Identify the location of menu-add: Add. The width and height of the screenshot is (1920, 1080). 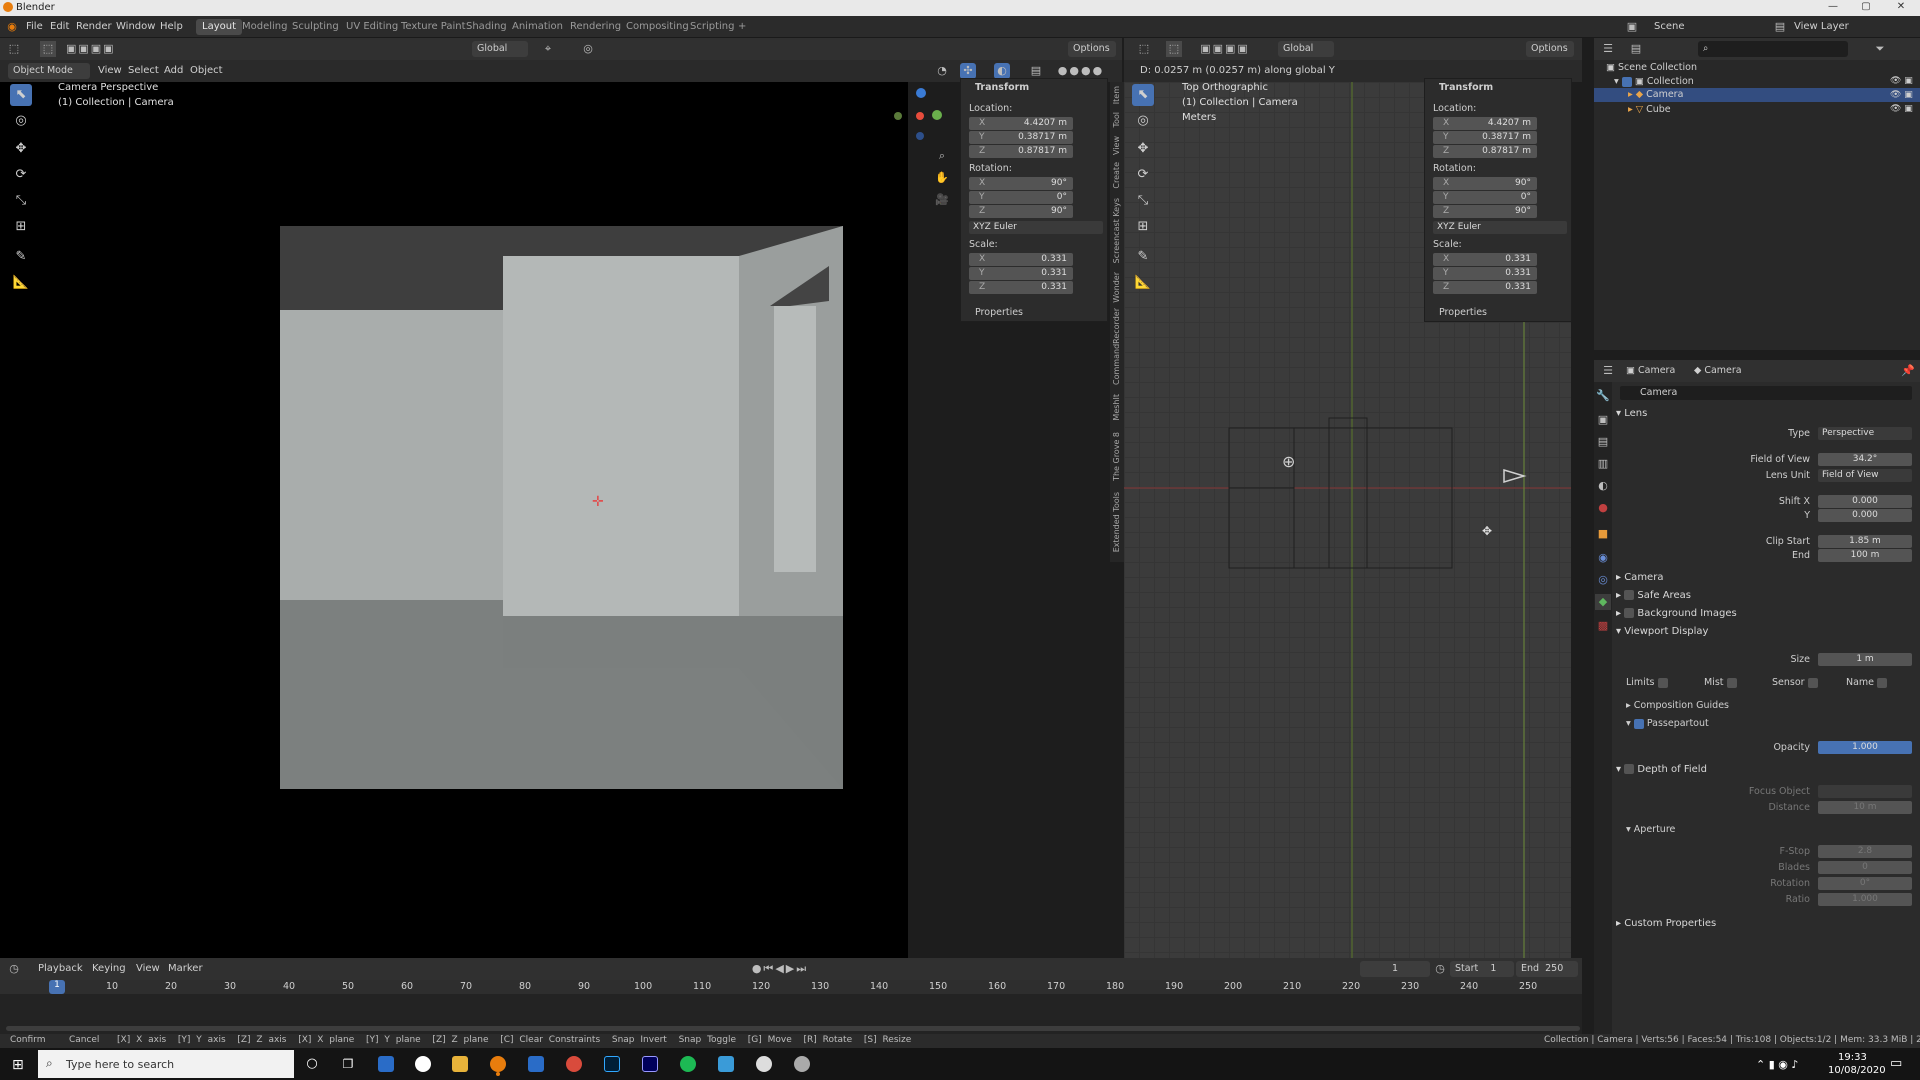
(173, 70).